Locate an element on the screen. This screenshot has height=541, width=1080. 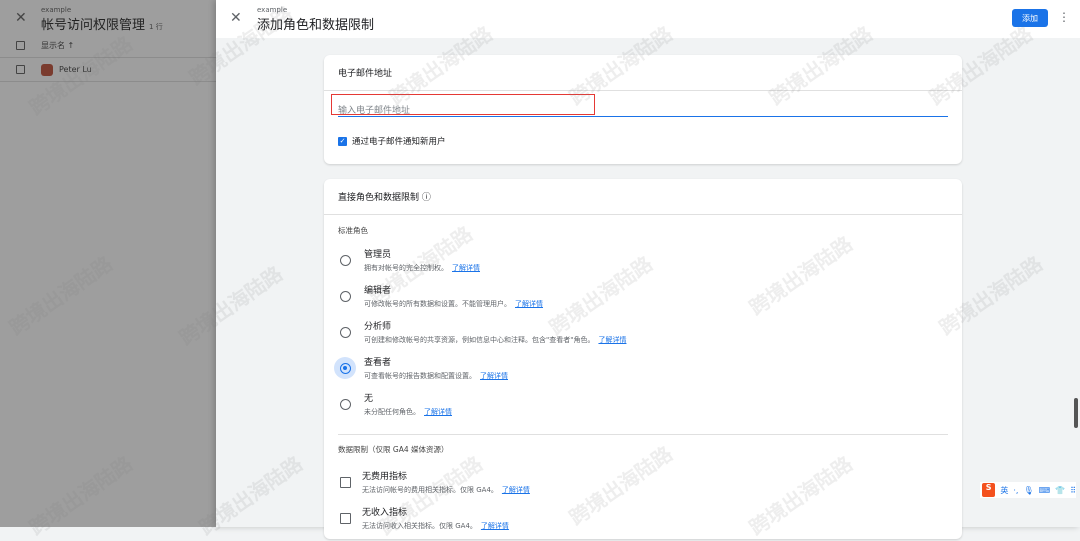
scrollbar is located at coordinates (1076, 413).